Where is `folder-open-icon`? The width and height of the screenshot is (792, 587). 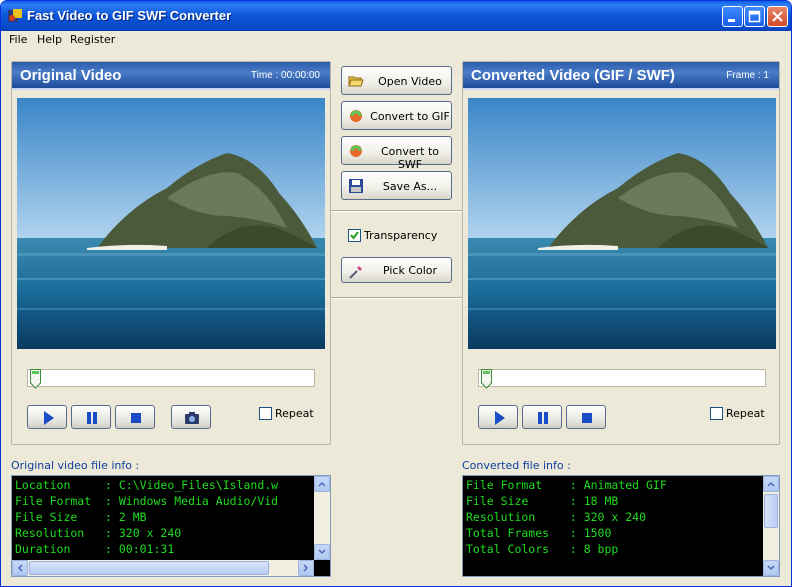 folder-open-icon is located at coordinates (356, 81).